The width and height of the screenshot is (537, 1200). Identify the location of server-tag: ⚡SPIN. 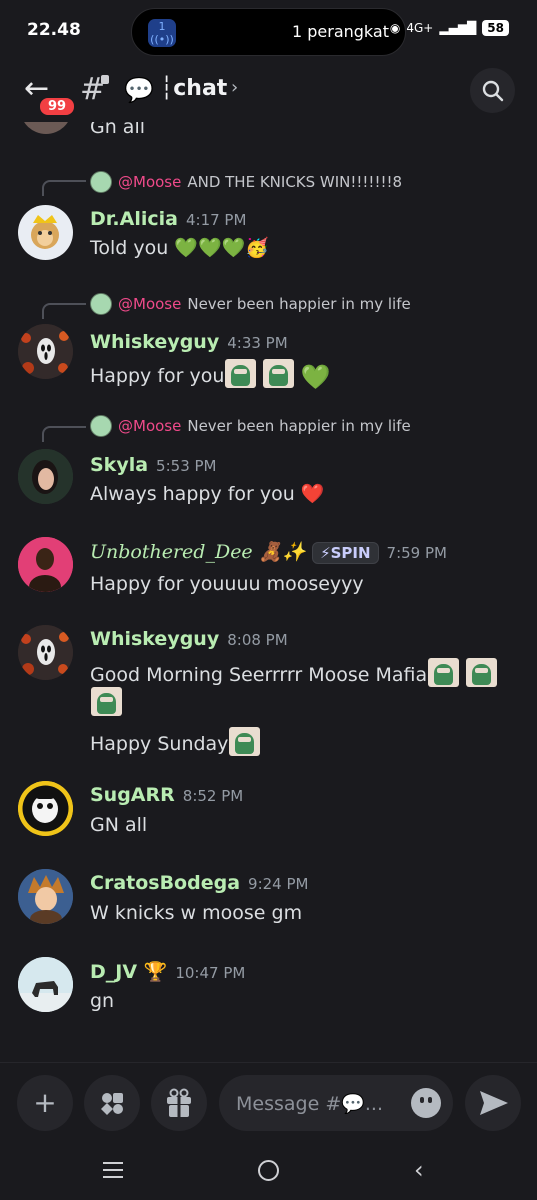
(345, 553).